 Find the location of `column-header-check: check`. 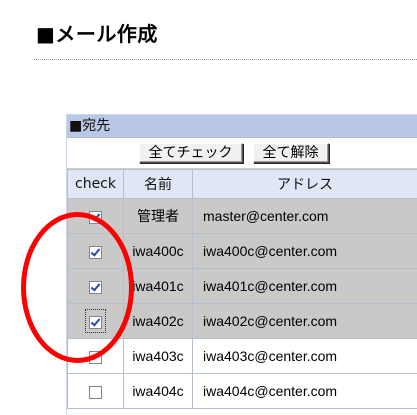

column-header-check: check is located at coordinates (96, 184).